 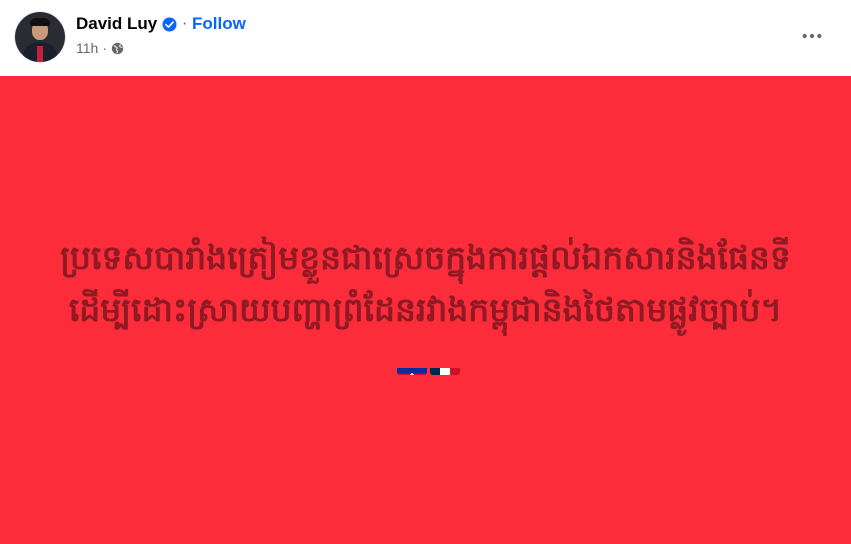 What do you see at coordinates (428, 364) in the screenshot?
I see `flags` at bounding box center [428, 364].